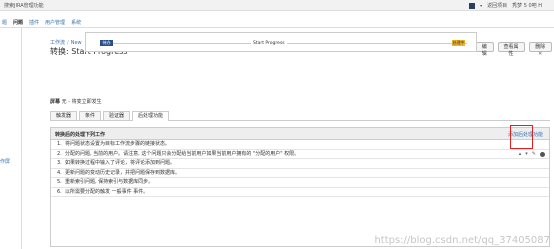 Image resolution: width=554 pixels, height=249 pixels. I want to click on search-admin-input: 搜索JIRA管理功能, so click(24, 5).